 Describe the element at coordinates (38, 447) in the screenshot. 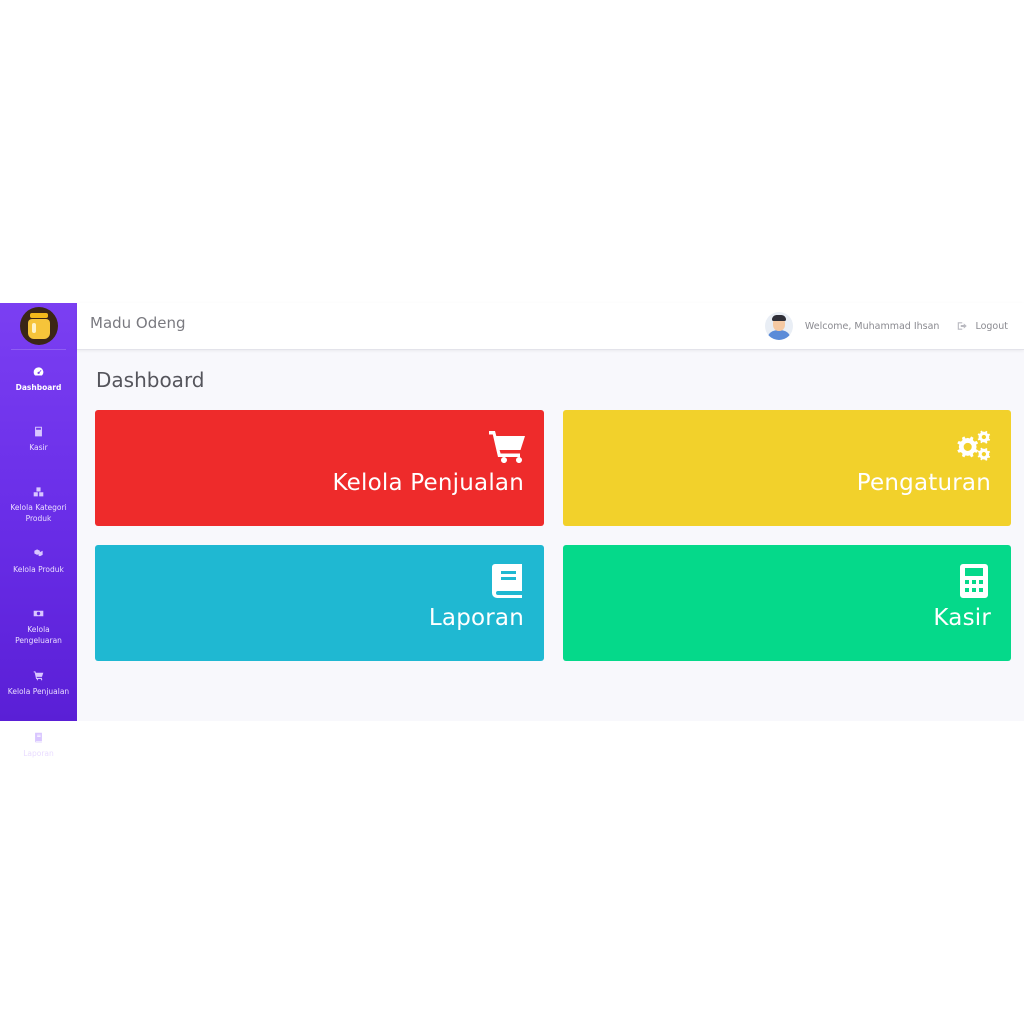

I see `sidebar-item-label: Kasir` at that location.